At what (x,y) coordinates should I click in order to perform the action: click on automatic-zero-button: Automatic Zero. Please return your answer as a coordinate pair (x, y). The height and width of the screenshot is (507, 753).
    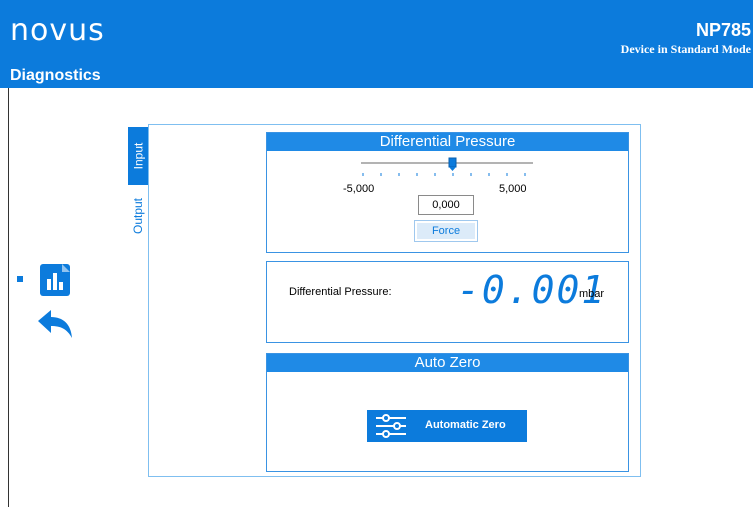
    Looking at the image, I should click on (447, 426).